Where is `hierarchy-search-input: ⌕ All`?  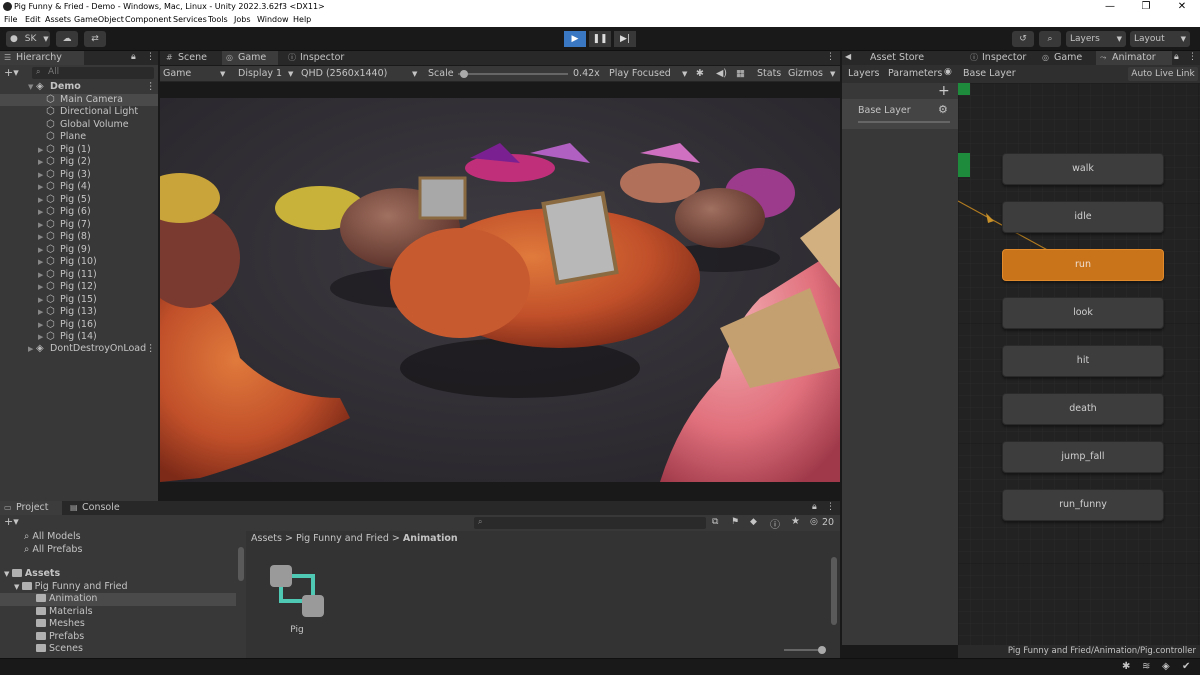
hierarchy-search-input: ⌕ All is located at coordinates (93, 73).